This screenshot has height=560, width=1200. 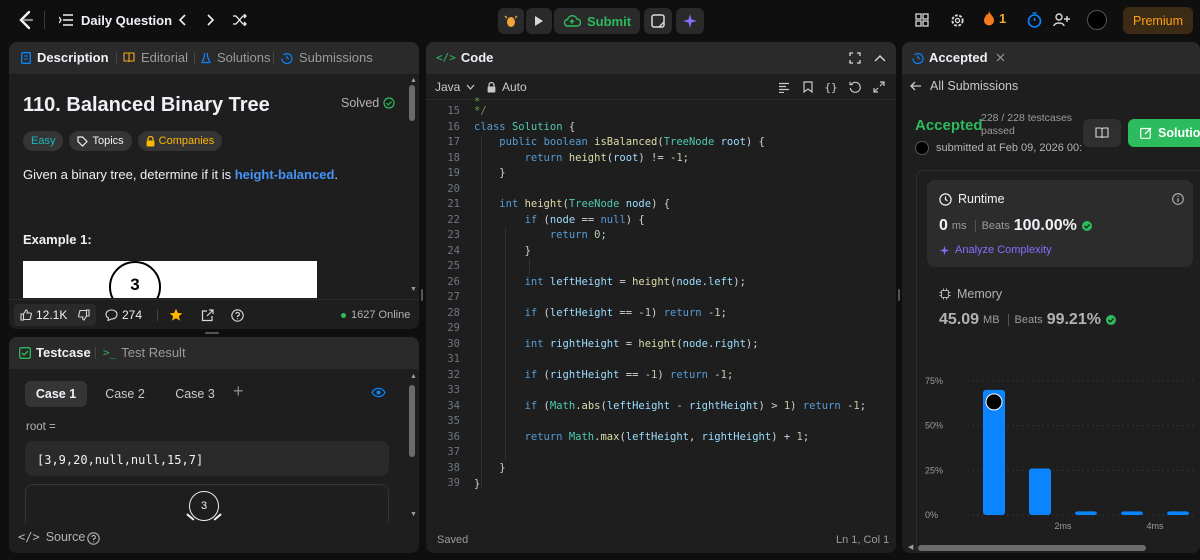 I want to click on daily-question-title: Daily Question, so click(x=126, y=20).